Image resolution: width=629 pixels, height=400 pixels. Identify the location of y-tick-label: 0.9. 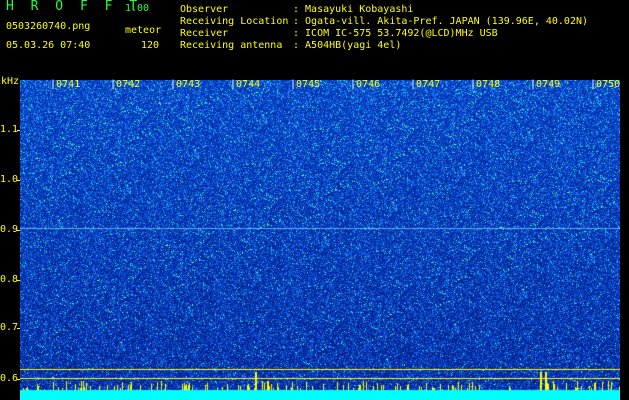
(9, 229).